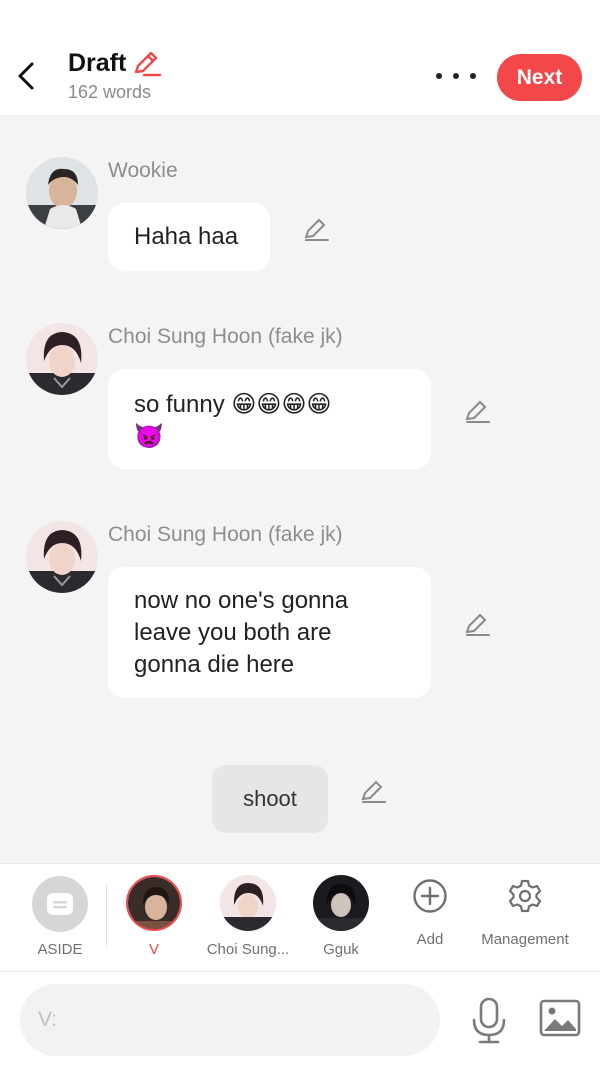 The width and height of the screenshot is (600, 1067). What do you see at coordinates (270, 799) in the screenshot?
I see `narration-bubble: shoot` at bounding box center [270, 799].